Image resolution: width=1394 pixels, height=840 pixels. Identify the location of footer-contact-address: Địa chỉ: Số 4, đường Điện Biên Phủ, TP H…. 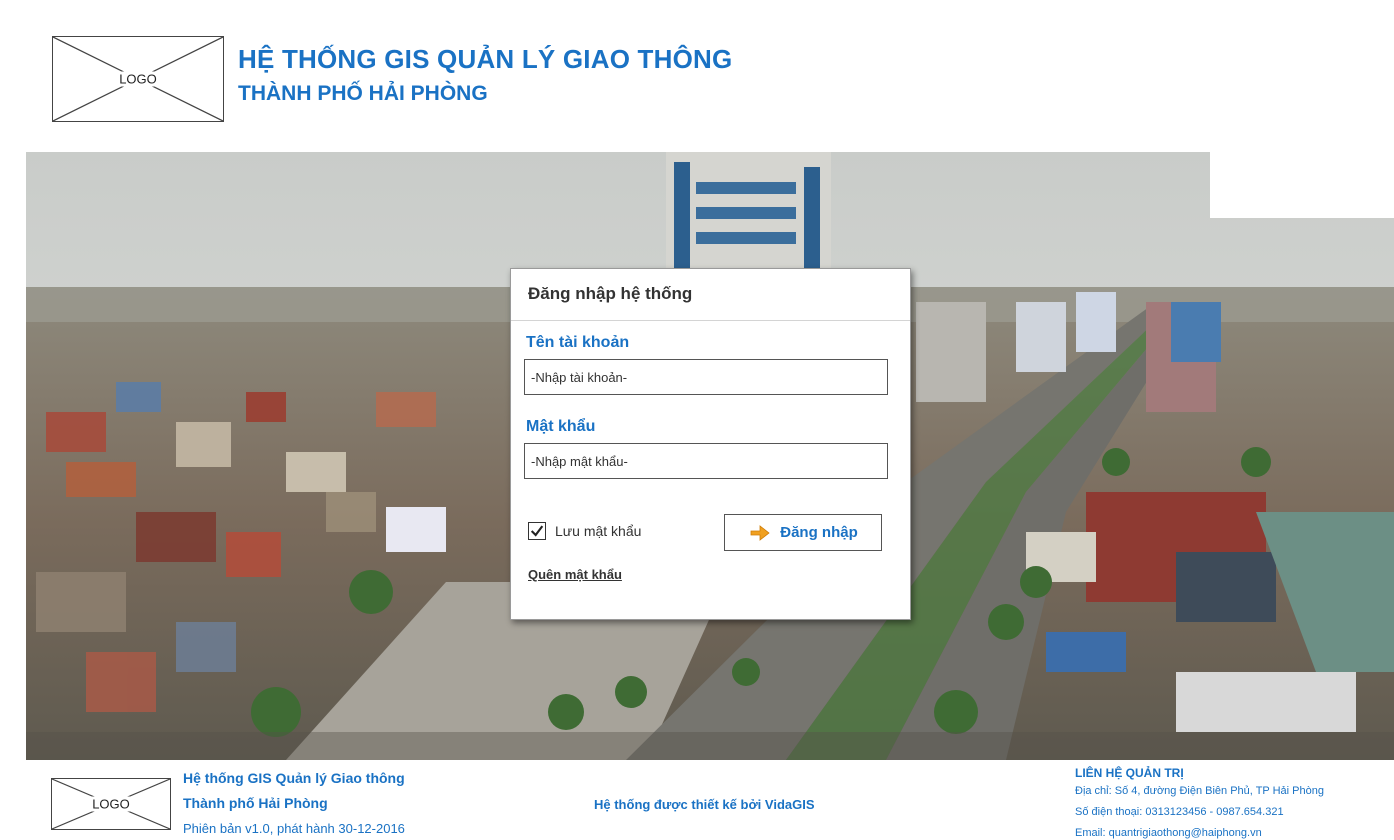
(1199, 791).